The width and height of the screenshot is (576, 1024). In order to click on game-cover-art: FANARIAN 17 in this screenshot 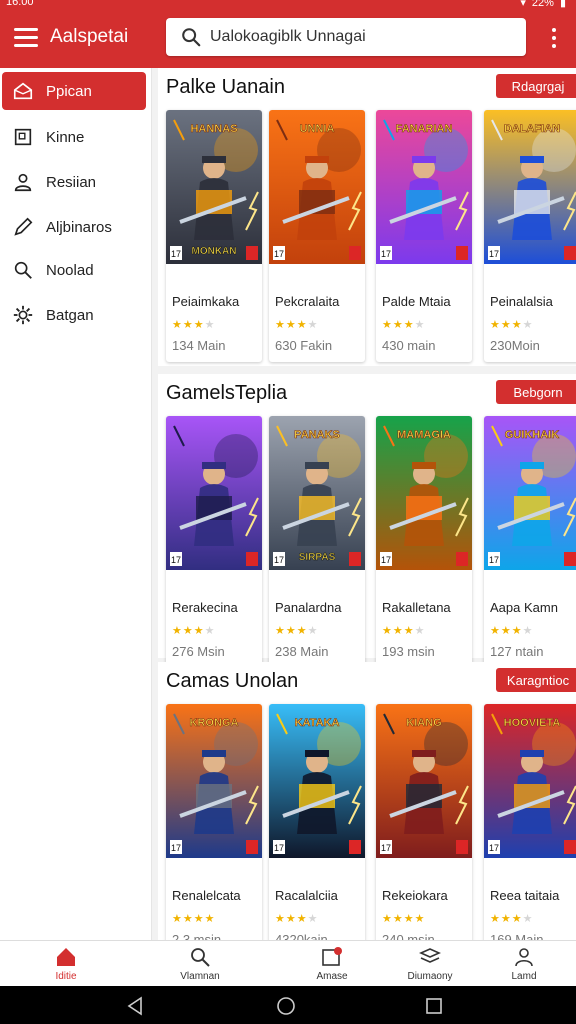, I will do `click(424, 187)`.